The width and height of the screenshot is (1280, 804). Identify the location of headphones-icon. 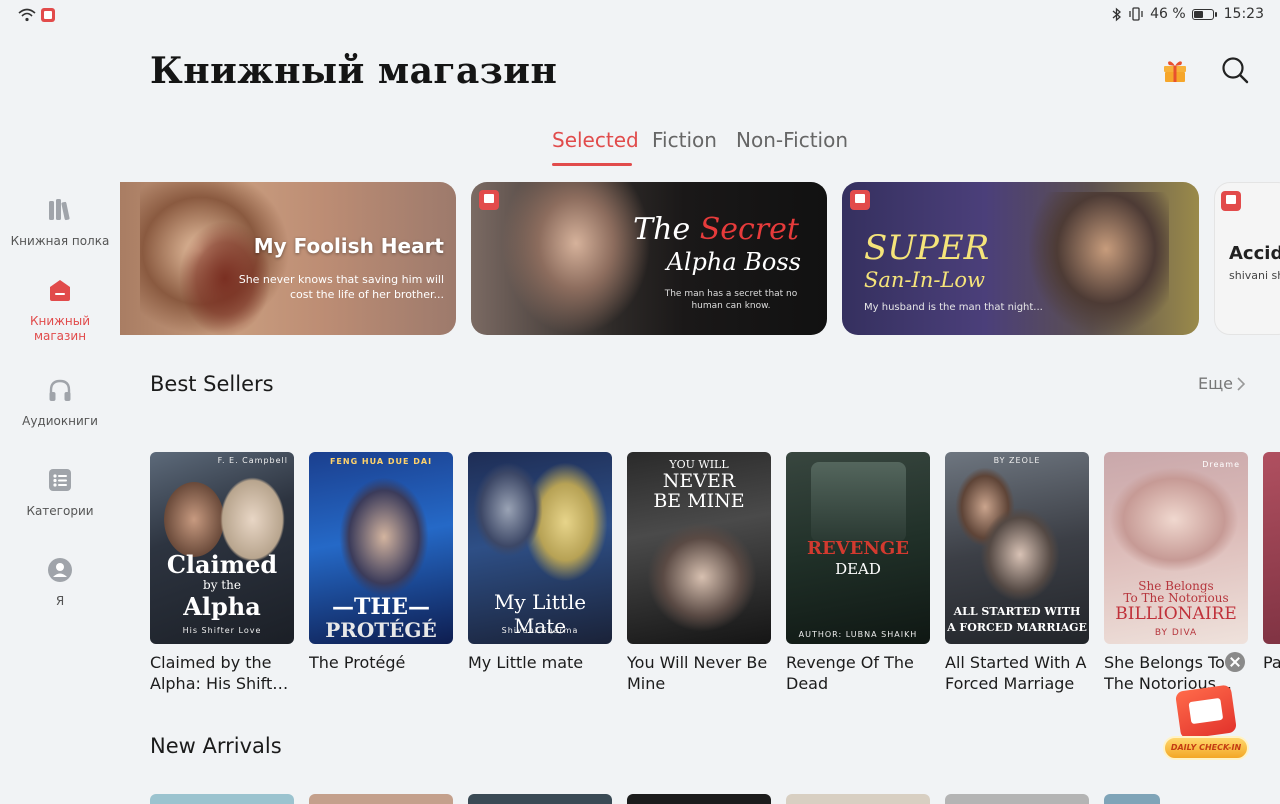
(60, 390).